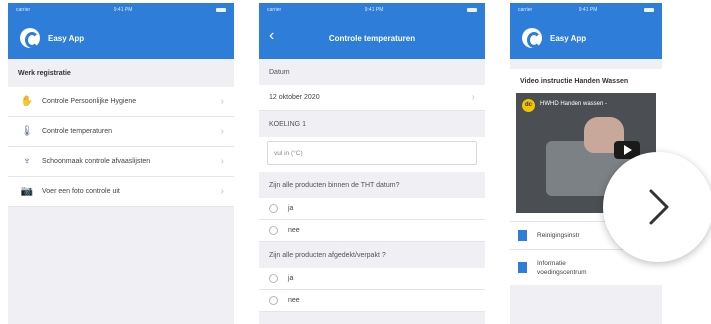 The image size is (711, 324). Describe the element at coordinates (121, 132) in the screenshot. I see `list-item-temperature: 🌡 Controle temperaturen ›` at that location.